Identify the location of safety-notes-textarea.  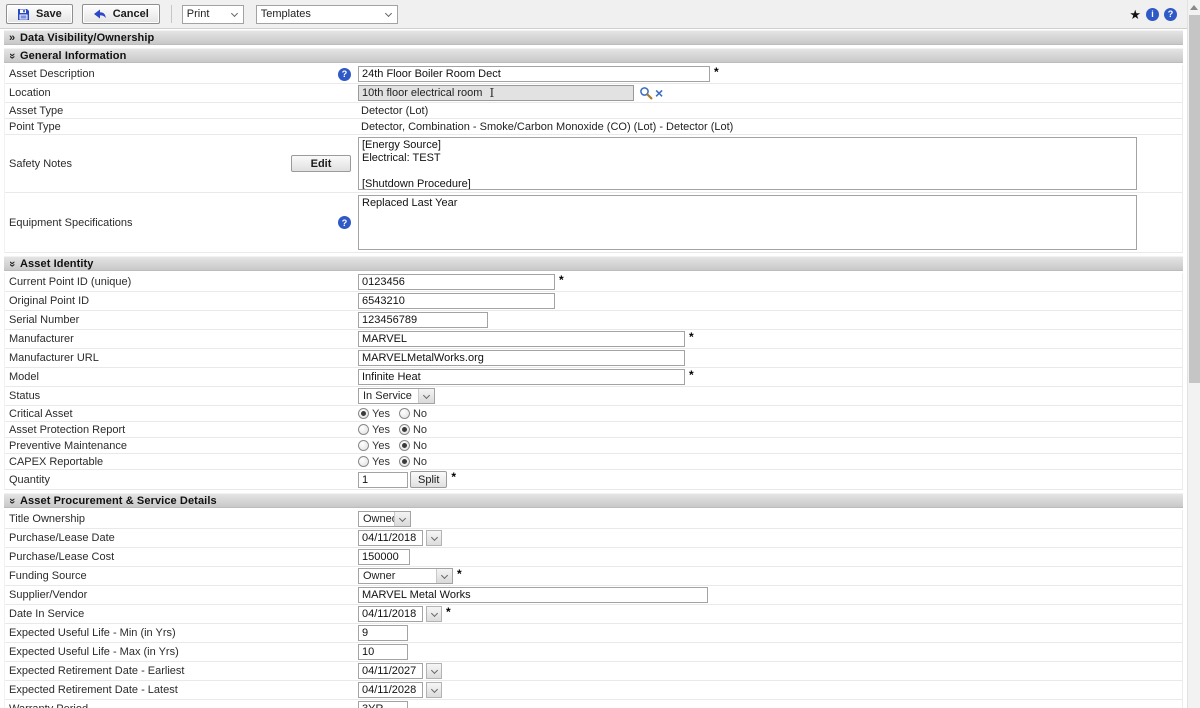
(747, 163).